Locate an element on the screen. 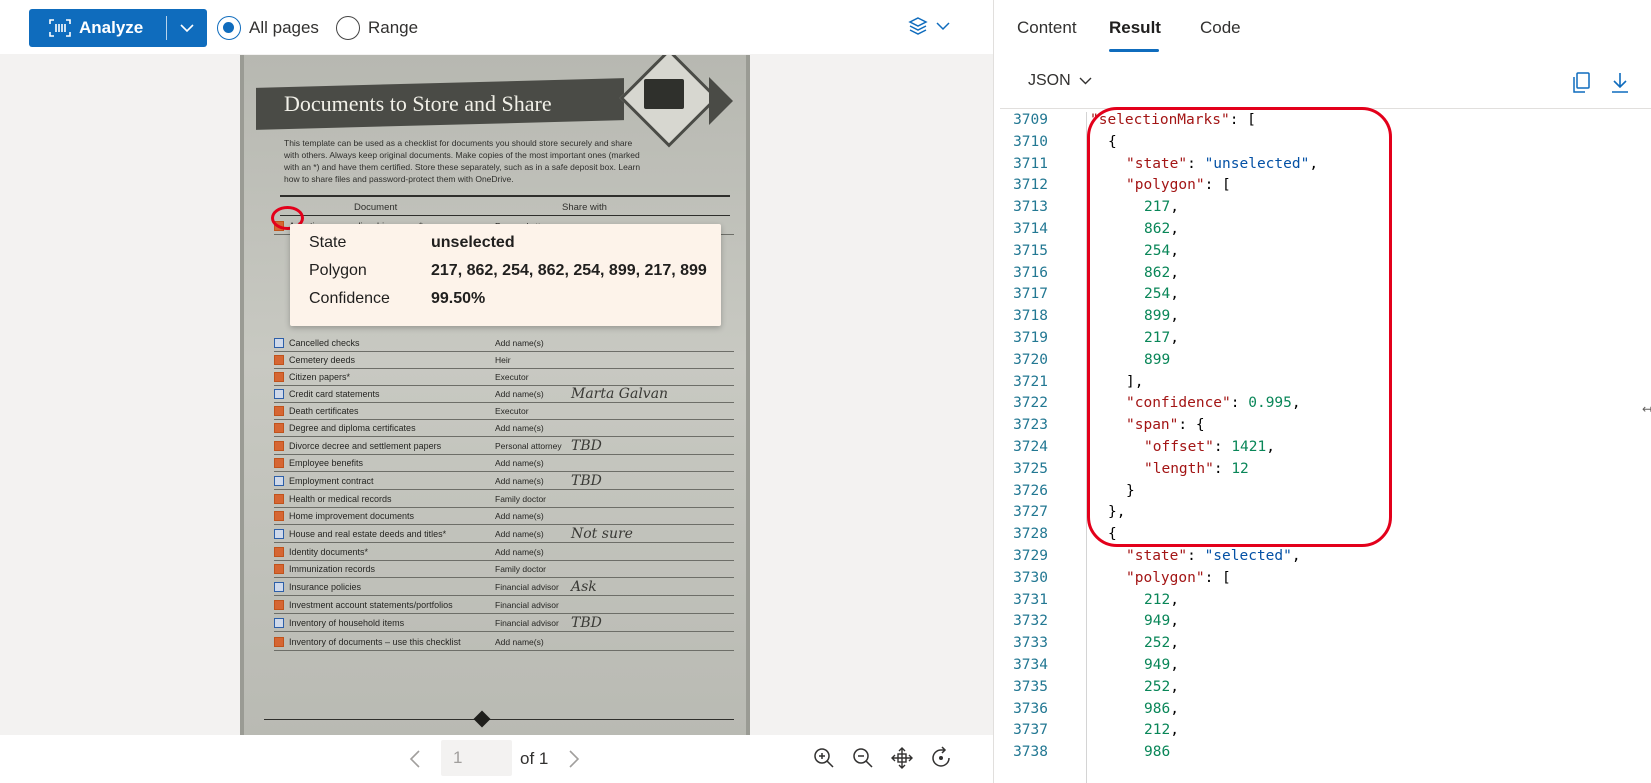  rotate-icon is located at coordinates (941, 758).